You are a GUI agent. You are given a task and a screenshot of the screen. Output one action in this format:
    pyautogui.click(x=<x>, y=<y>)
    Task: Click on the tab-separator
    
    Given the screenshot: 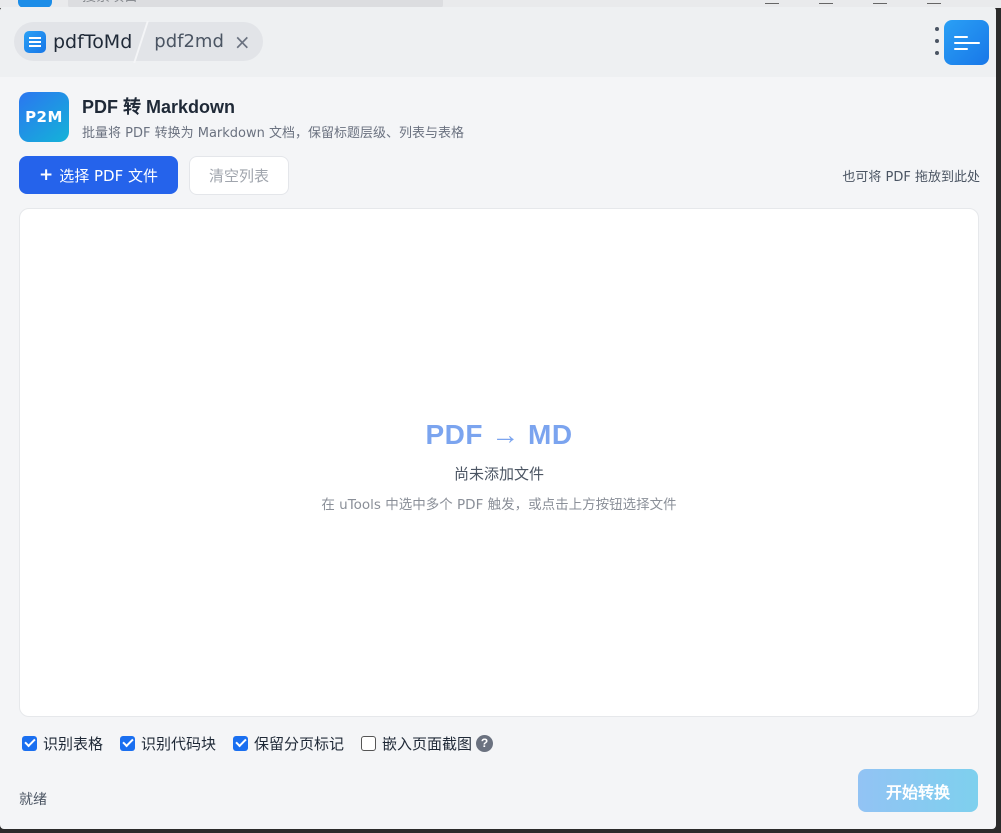 What is the action you would take?
    pyautogui.click(x=141, y=41)
    